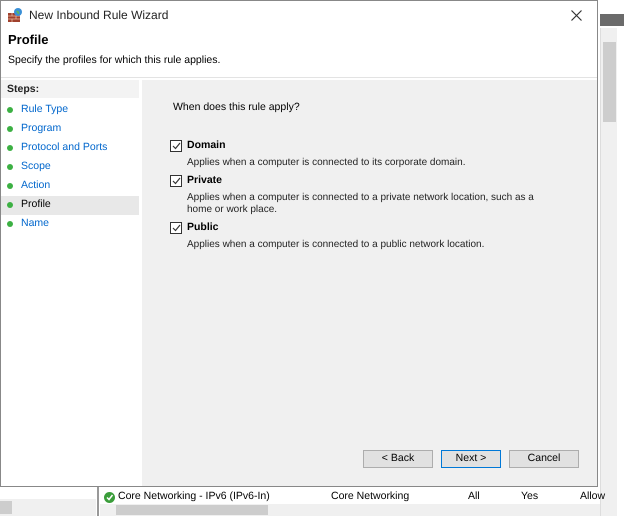 This screenshot has height=516, width=624. Describe the element at coordinates (70, 224) in the screenshot. I see `step-item: Name` at that location.